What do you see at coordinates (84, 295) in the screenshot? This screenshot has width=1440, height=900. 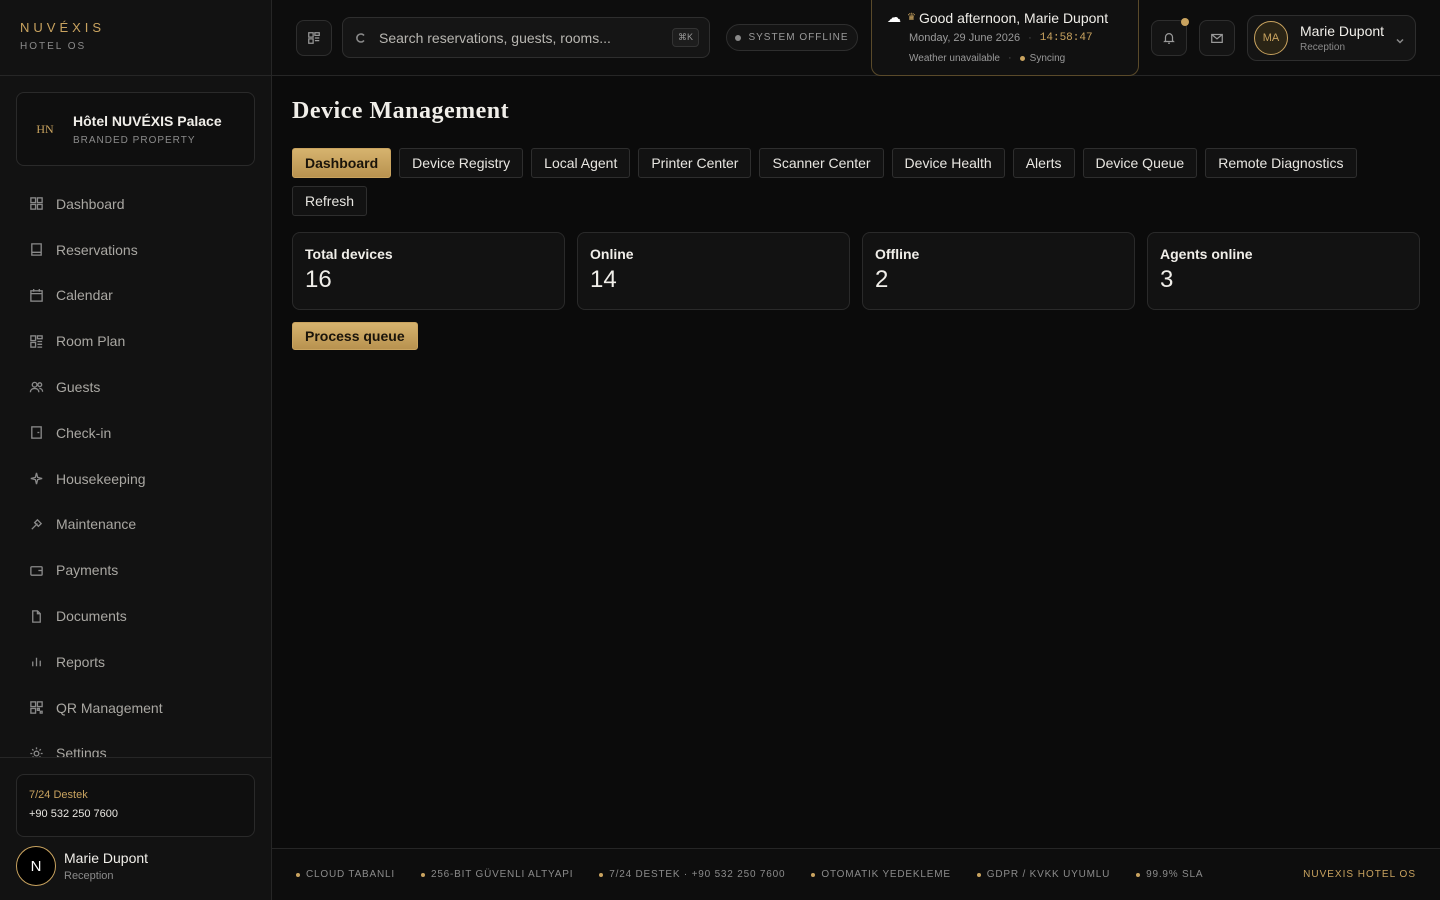 I see `sidebar-item-label: Calendar` at bounding box center [84, 295].